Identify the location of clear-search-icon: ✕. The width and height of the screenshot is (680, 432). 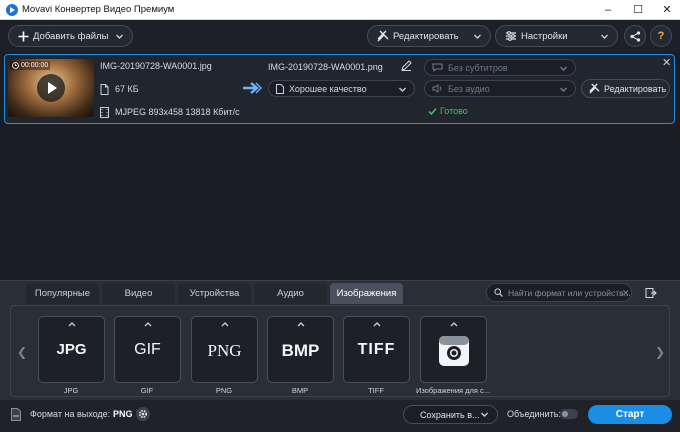
(626, 293).